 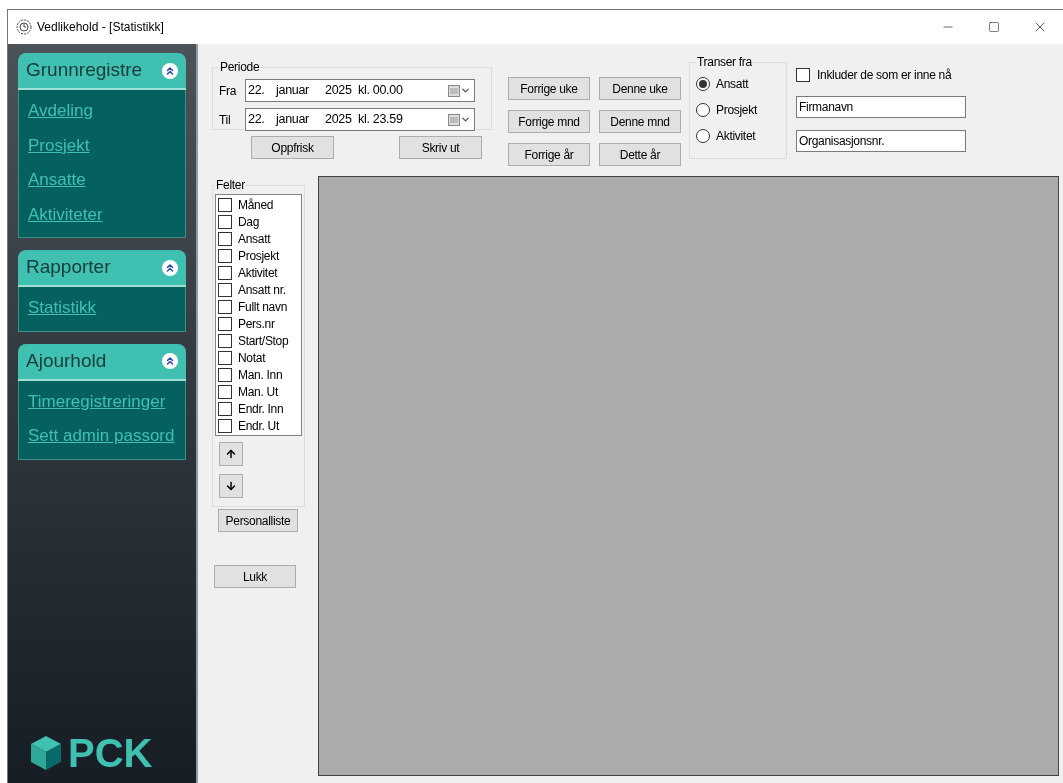 I want to click on group-title: Transer fra, so click(x=724, y=62).